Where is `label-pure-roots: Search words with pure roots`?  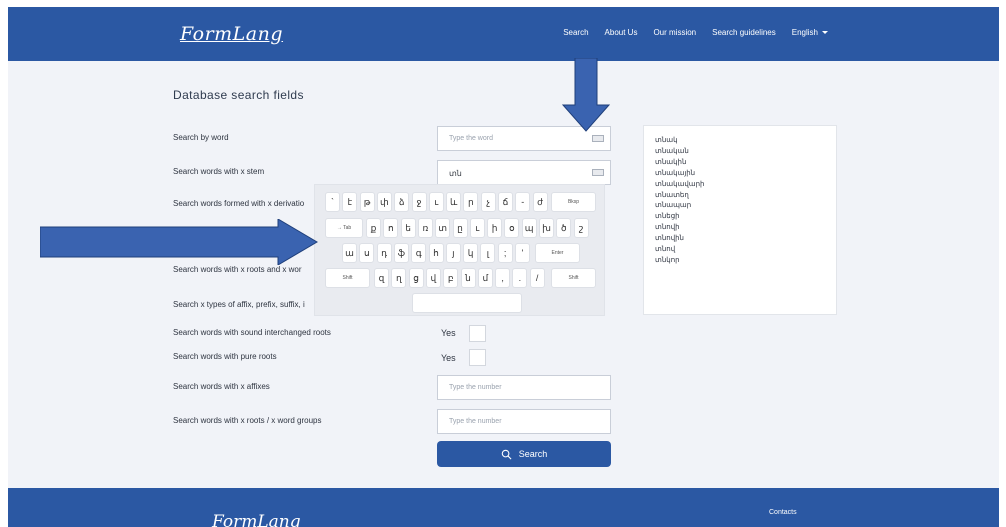
label-pure-roots: Search words with pure roots is located at coordinates (225, 356).